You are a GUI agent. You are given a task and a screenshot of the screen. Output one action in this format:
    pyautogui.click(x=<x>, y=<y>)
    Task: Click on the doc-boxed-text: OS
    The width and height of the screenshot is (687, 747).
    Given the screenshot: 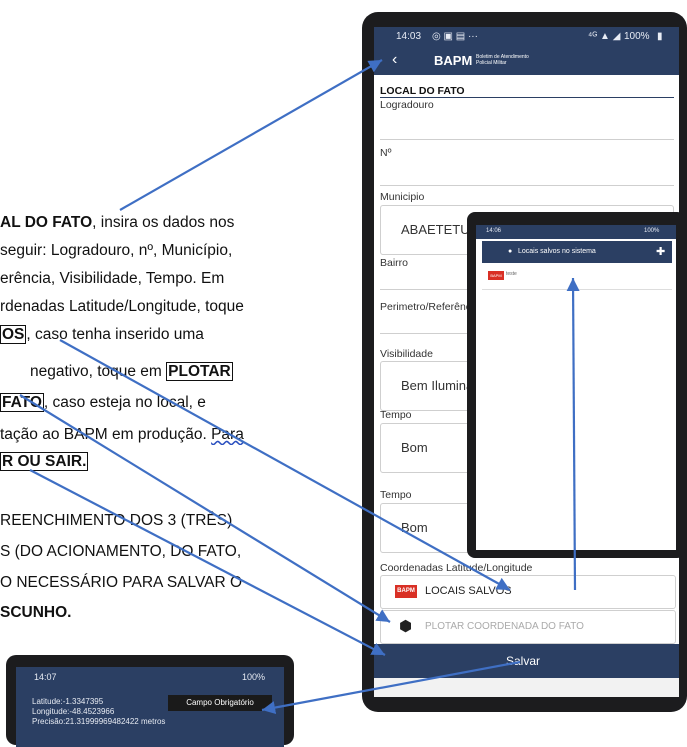 What is the action you would take?
    pyautogui.click(x=13, y=334)
    